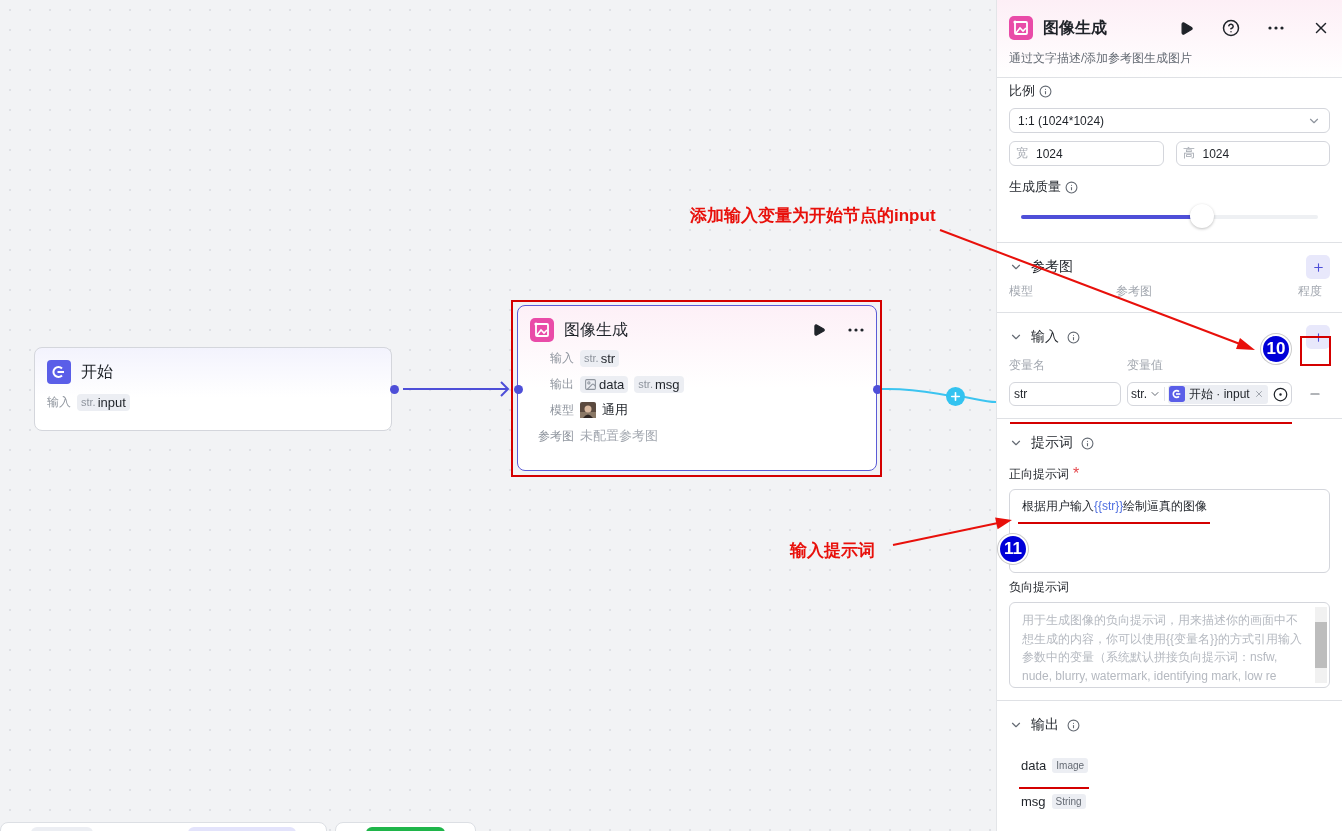  What do you see at coordinates (1276, 349) in the screenshot?
I see `step-marker: 10` at bounding box center [1276, 349].